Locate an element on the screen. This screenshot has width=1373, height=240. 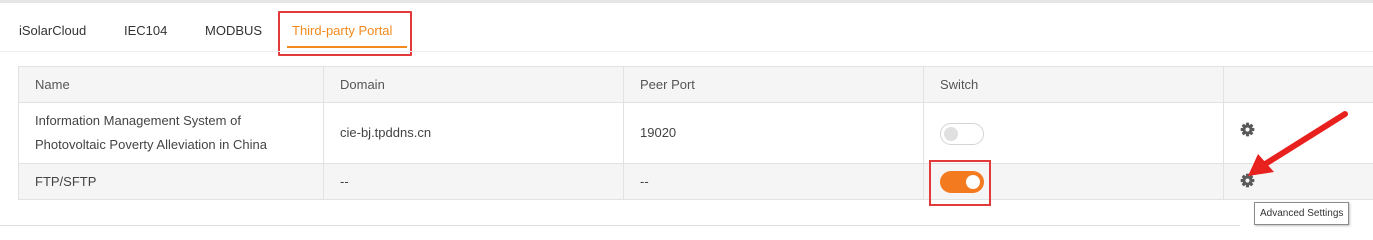
toggle-switch-off is located at coordinates (962, 133).